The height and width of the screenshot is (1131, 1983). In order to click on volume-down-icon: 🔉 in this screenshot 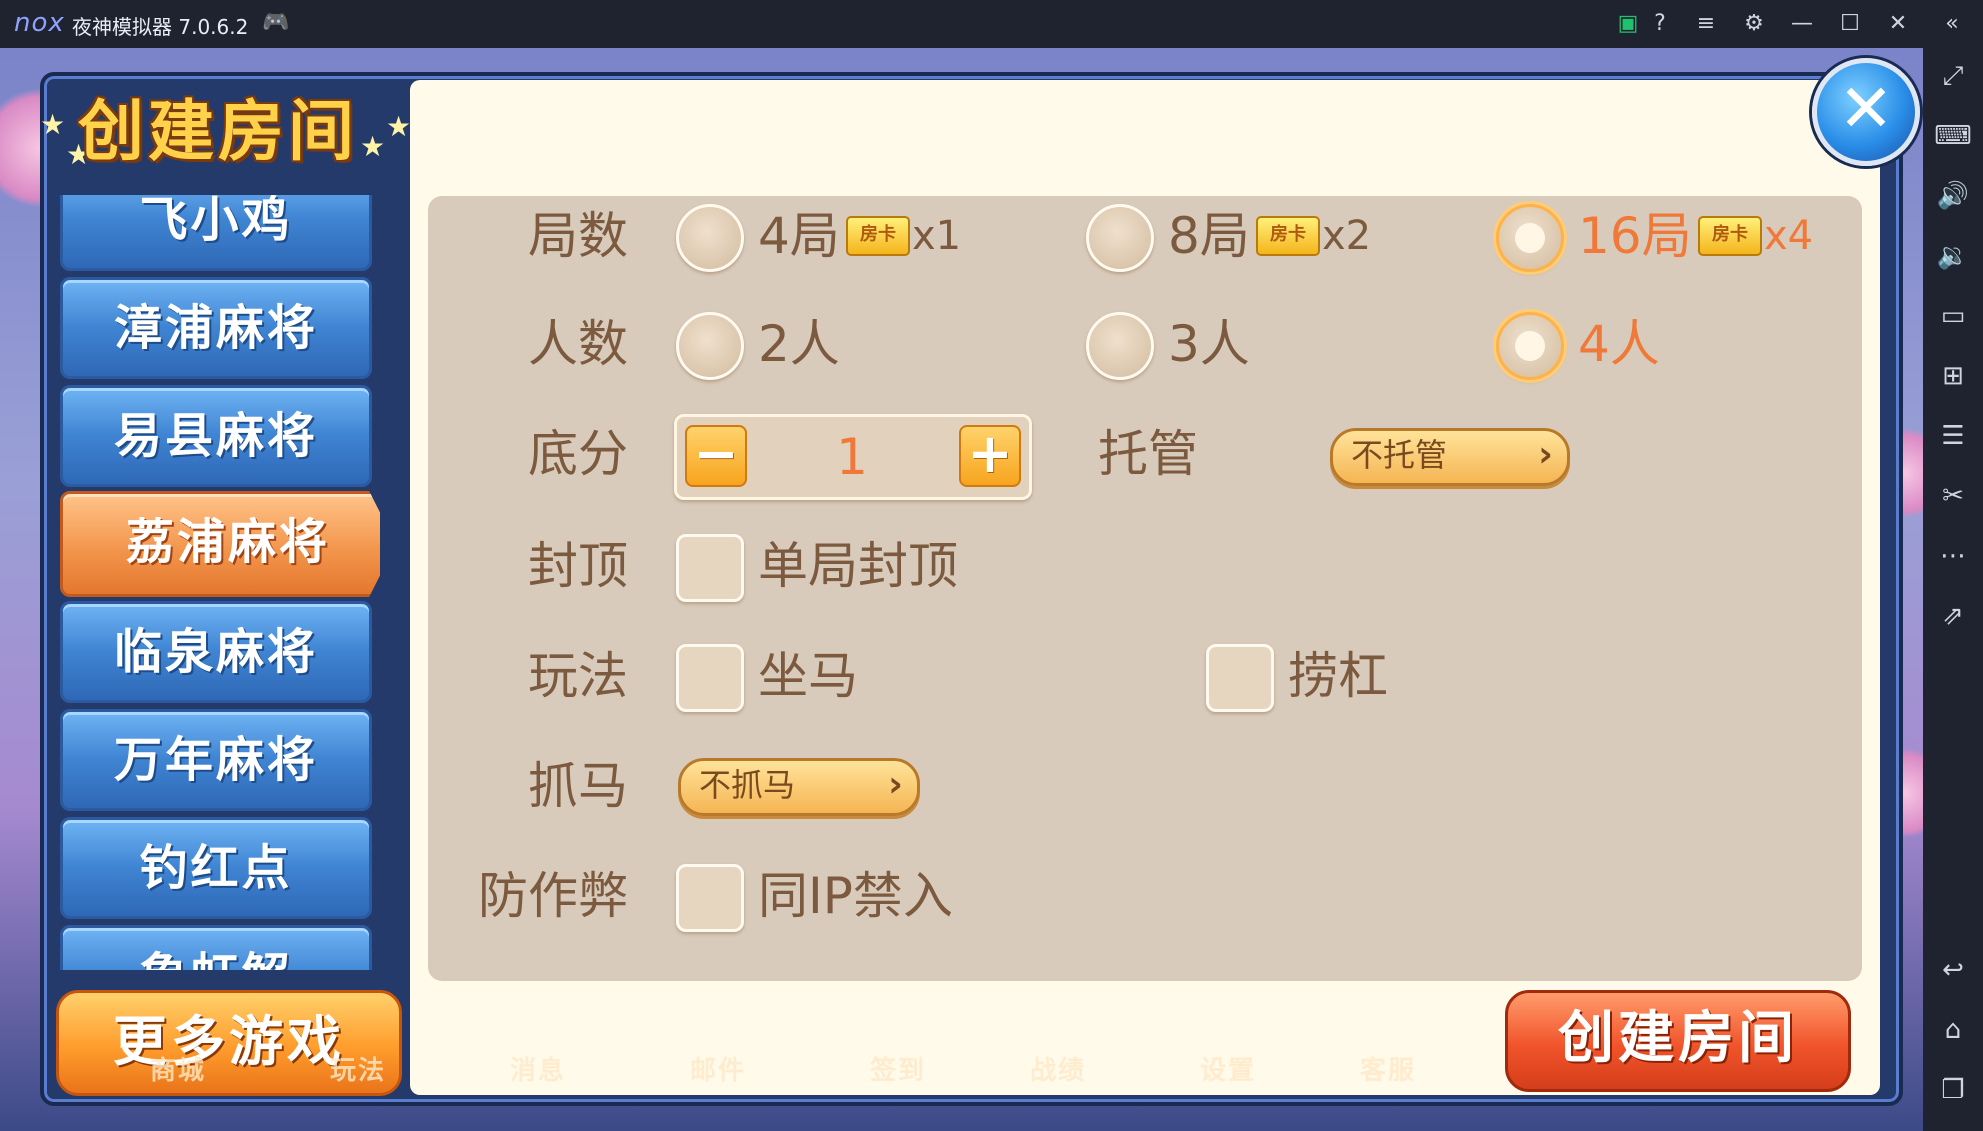, I will do `click(1953, 256)`.